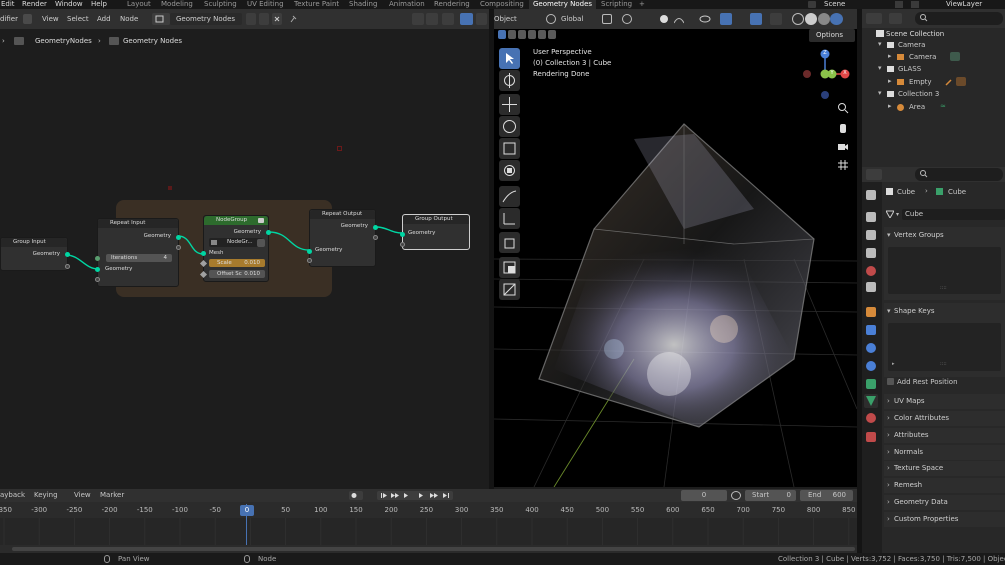 This screenshot has width=1005, height=565. Describe the element at coordinates (895, 18) in the screenshot. I see `filter-icon` at that location.